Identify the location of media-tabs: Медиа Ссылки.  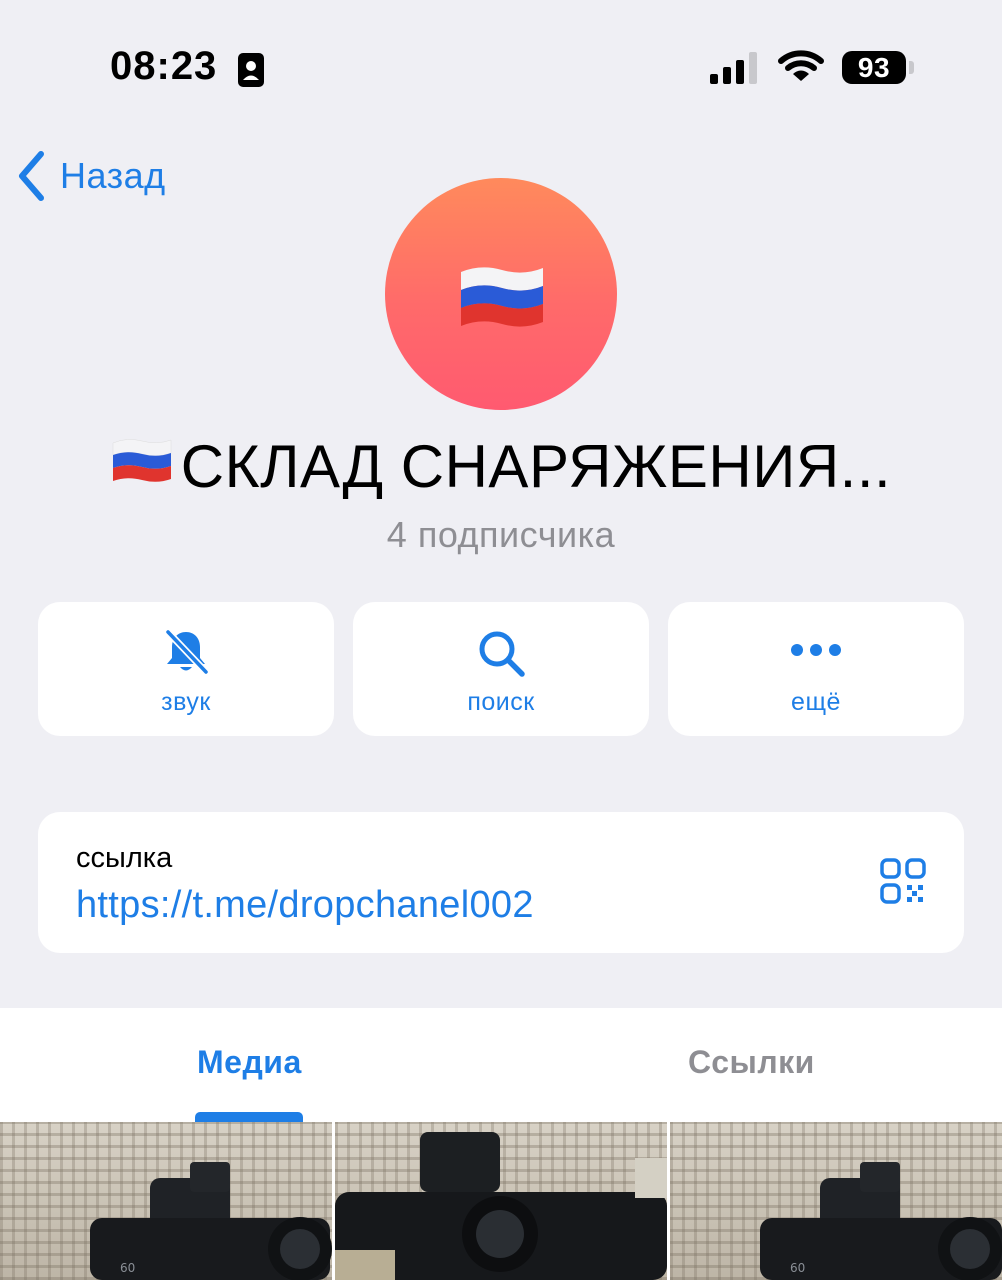
(501, 1065).